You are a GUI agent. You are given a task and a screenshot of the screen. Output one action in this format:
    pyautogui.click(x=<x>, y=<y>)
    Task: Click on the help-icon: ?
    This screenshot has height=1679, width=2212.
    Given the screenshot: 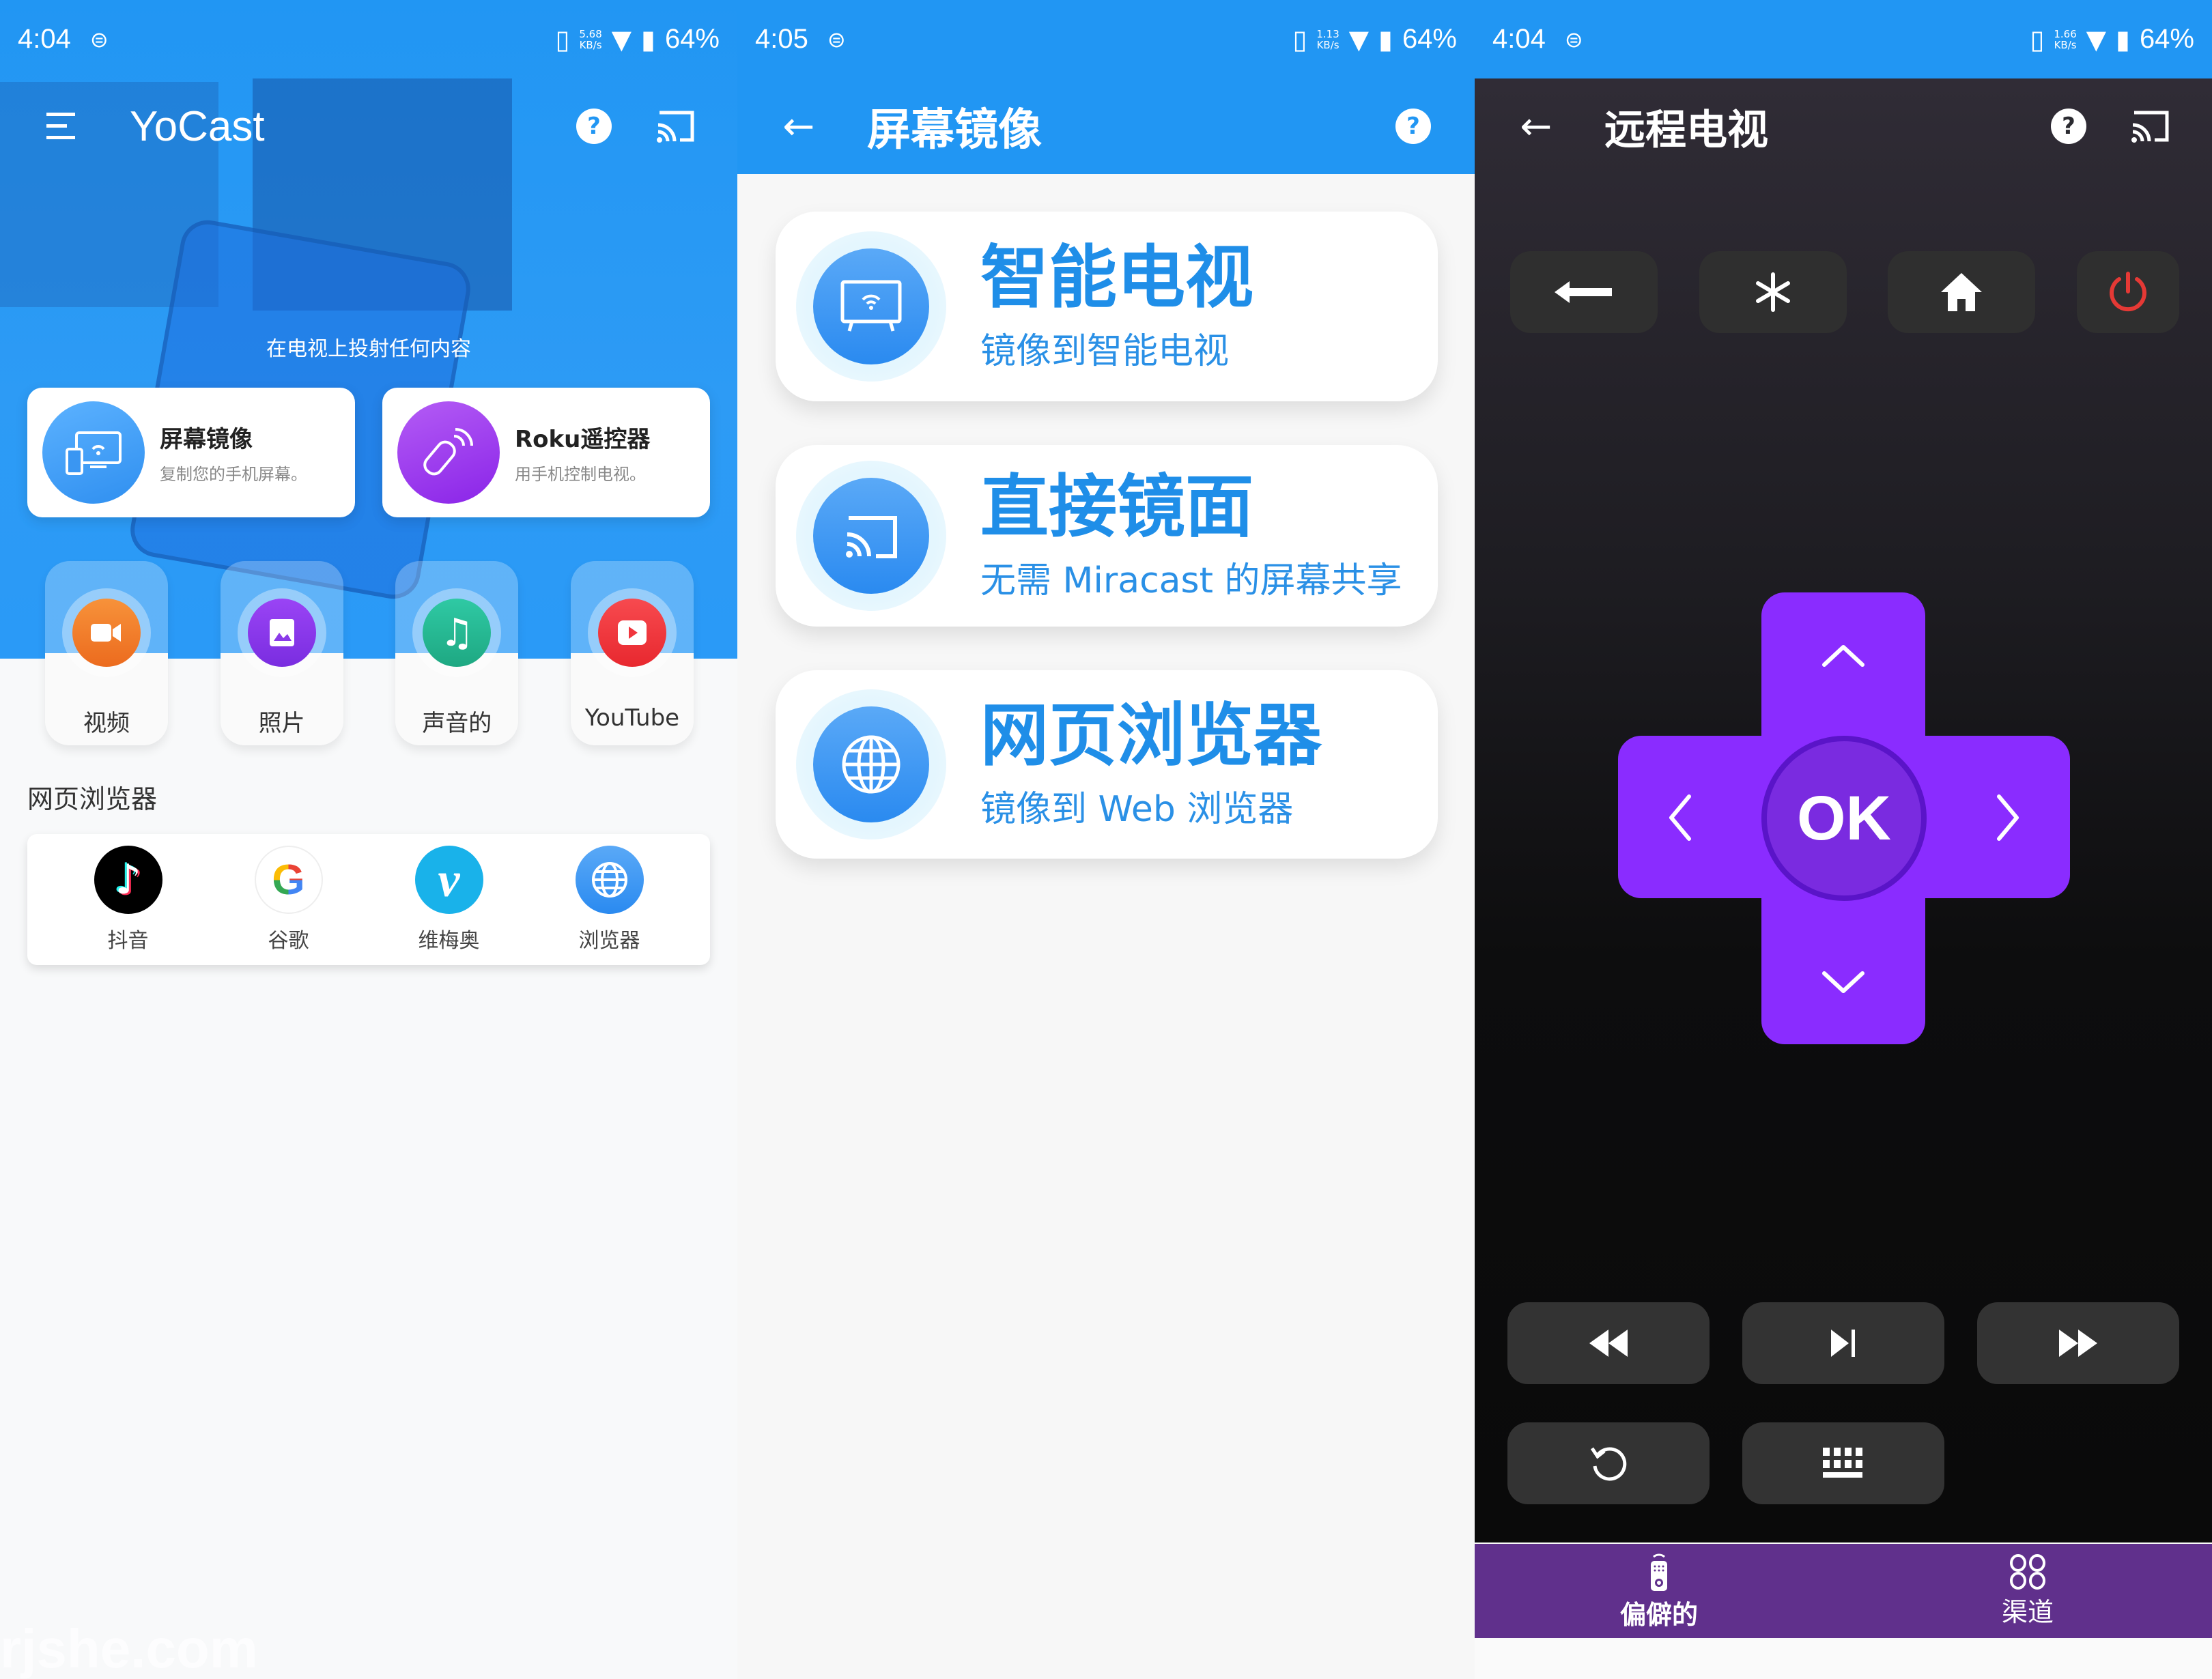 What is the action you would take?
    pyautogui.click(x=594, y=126)
    